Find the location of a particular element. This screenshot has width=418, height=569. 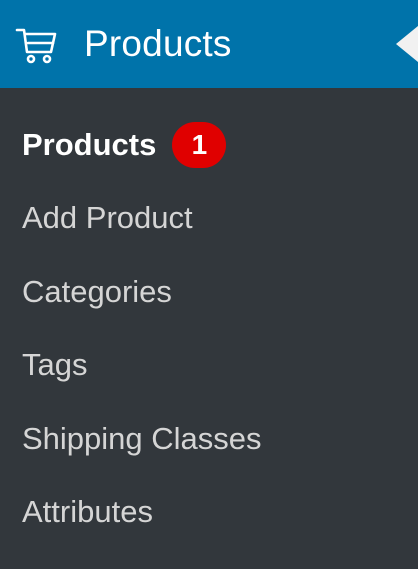

submenu-item-attributes: Attributes is located at coordinates (209, 513).